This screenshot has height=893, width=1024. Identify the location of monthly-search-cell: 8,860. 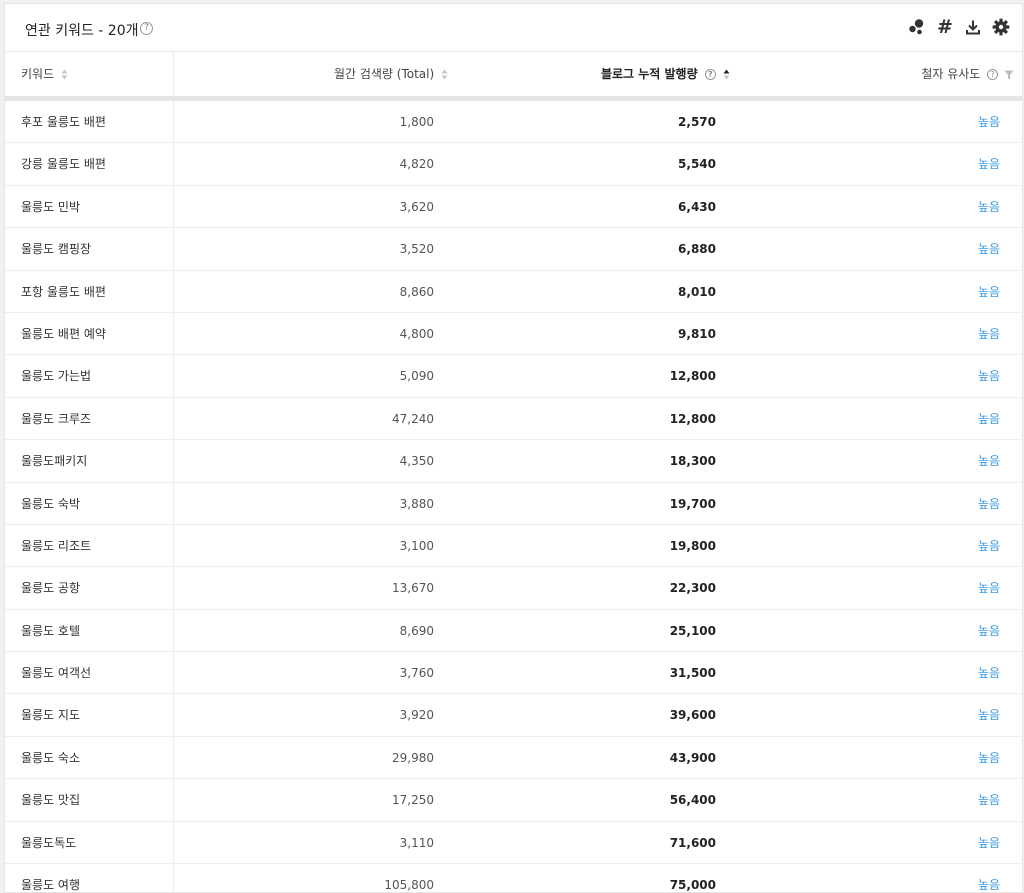
(416, 291).